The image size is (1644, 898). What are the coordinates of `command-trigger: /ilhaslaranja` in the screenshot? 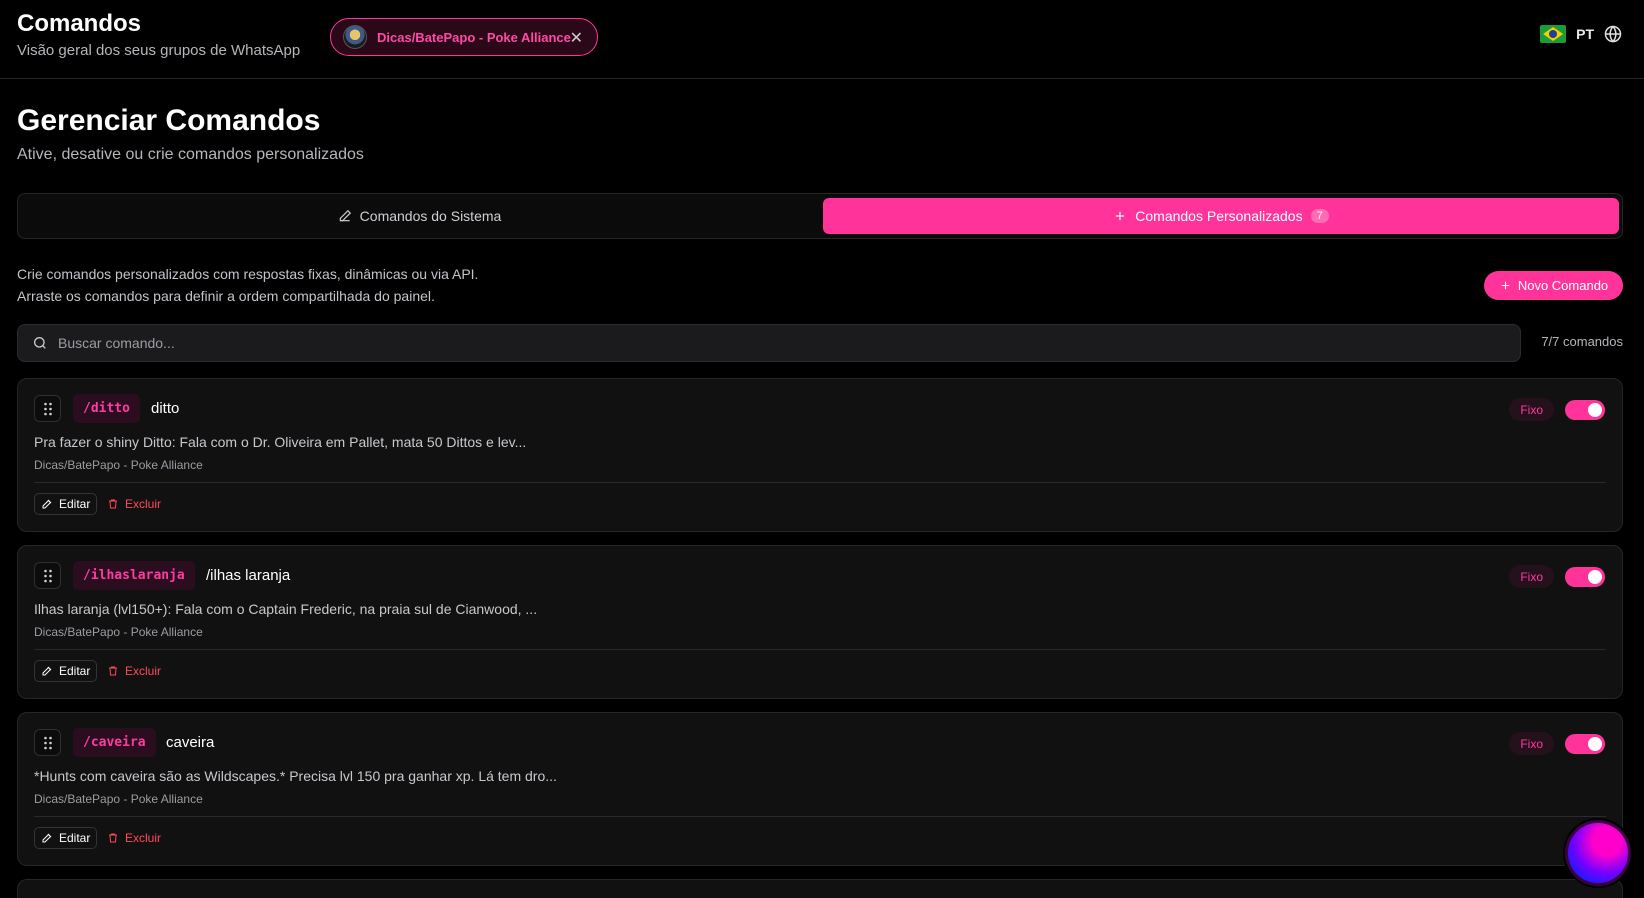 It's located at (134, 575).